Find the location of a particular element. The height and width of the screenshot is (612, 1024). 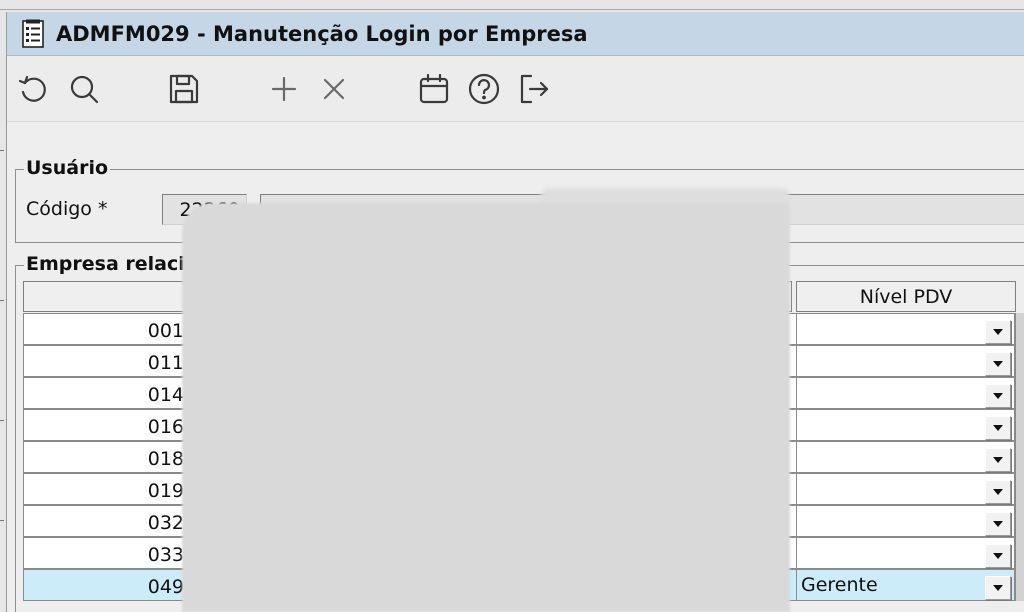

usuario-legend: Usuário is located at coordinates (67, 168).